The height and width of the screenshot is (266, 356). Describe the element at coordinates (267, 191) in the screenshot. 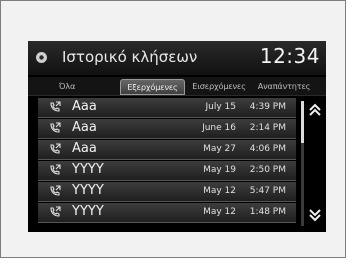

I see `call-time: 5:47 PM` at that location.